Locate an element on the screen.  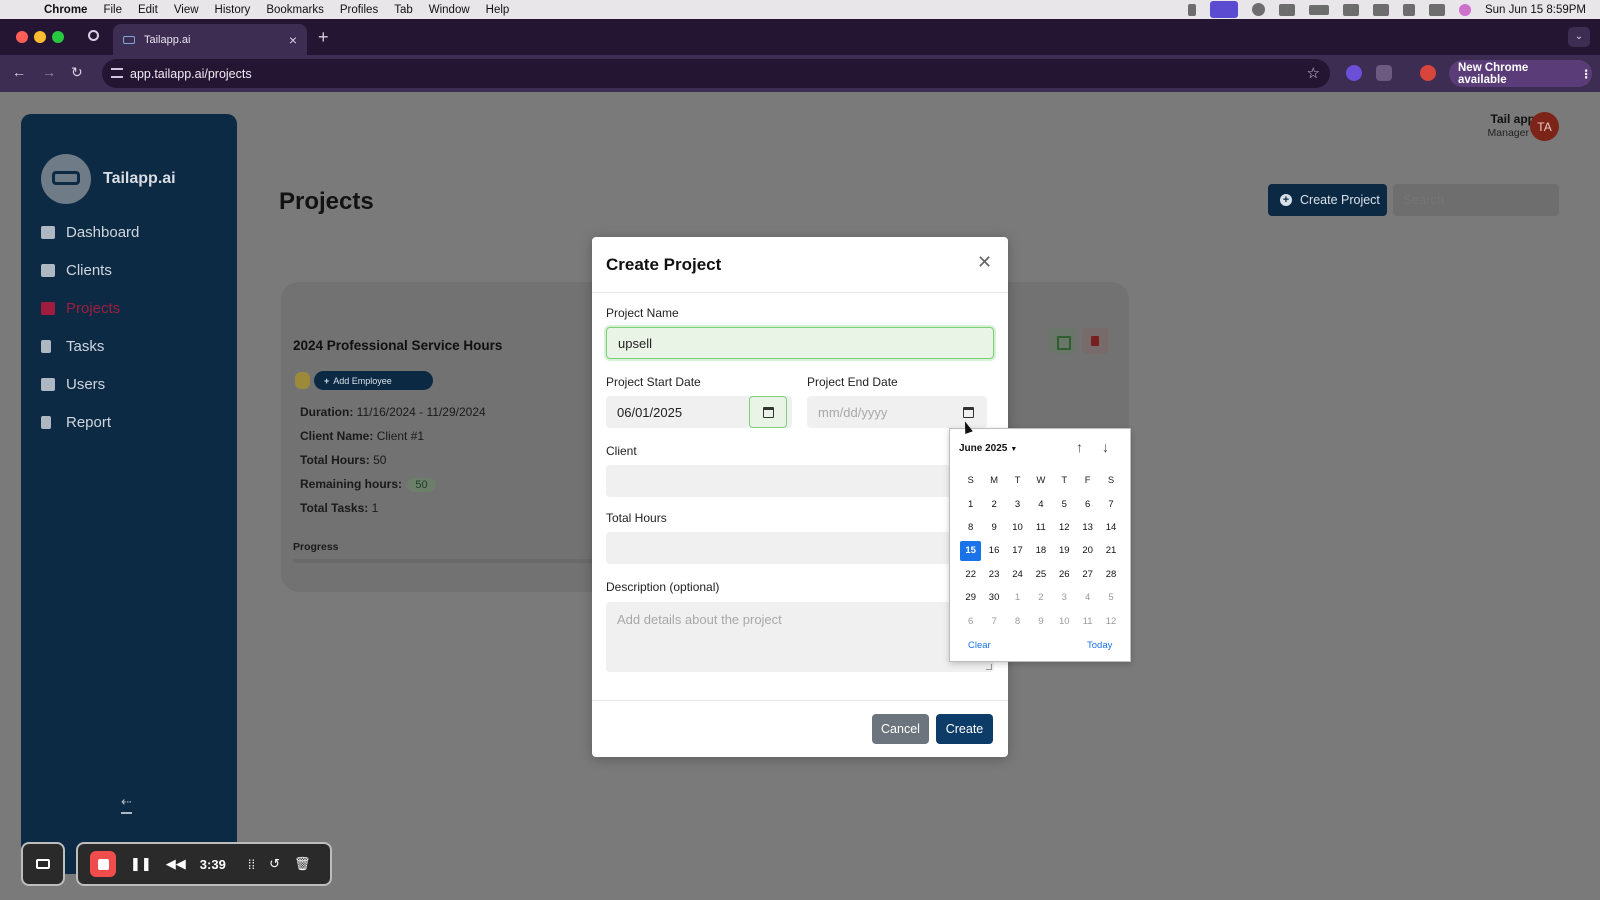
datepicker-day: 27 is located at coordinates (1087, 574).